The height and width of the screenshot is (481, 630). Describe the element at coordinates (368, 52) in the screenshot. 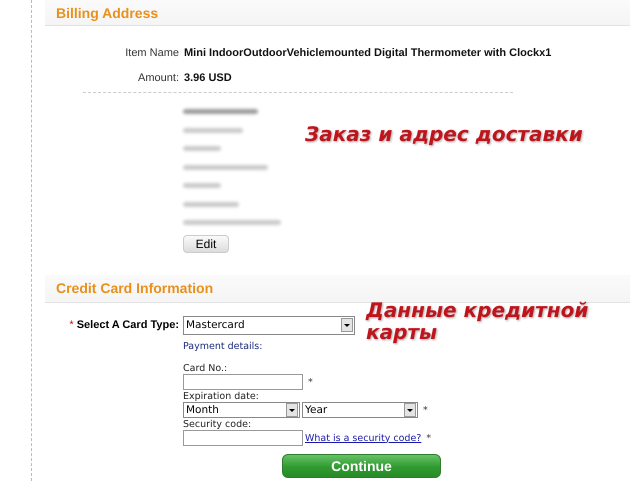

I see `field-value: Mini IndoorOutdoorVehiclemounted Digital Thermometer with Clockx1` at that location.